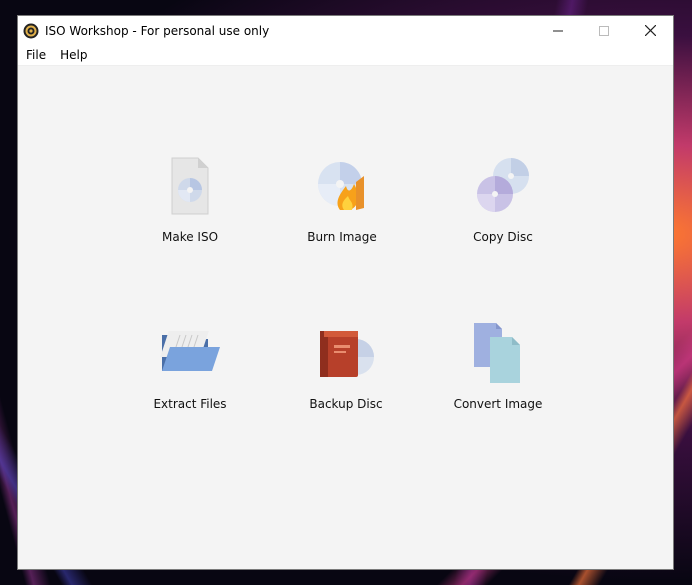  I want to click on burn-image-icon, so click(341, 186).